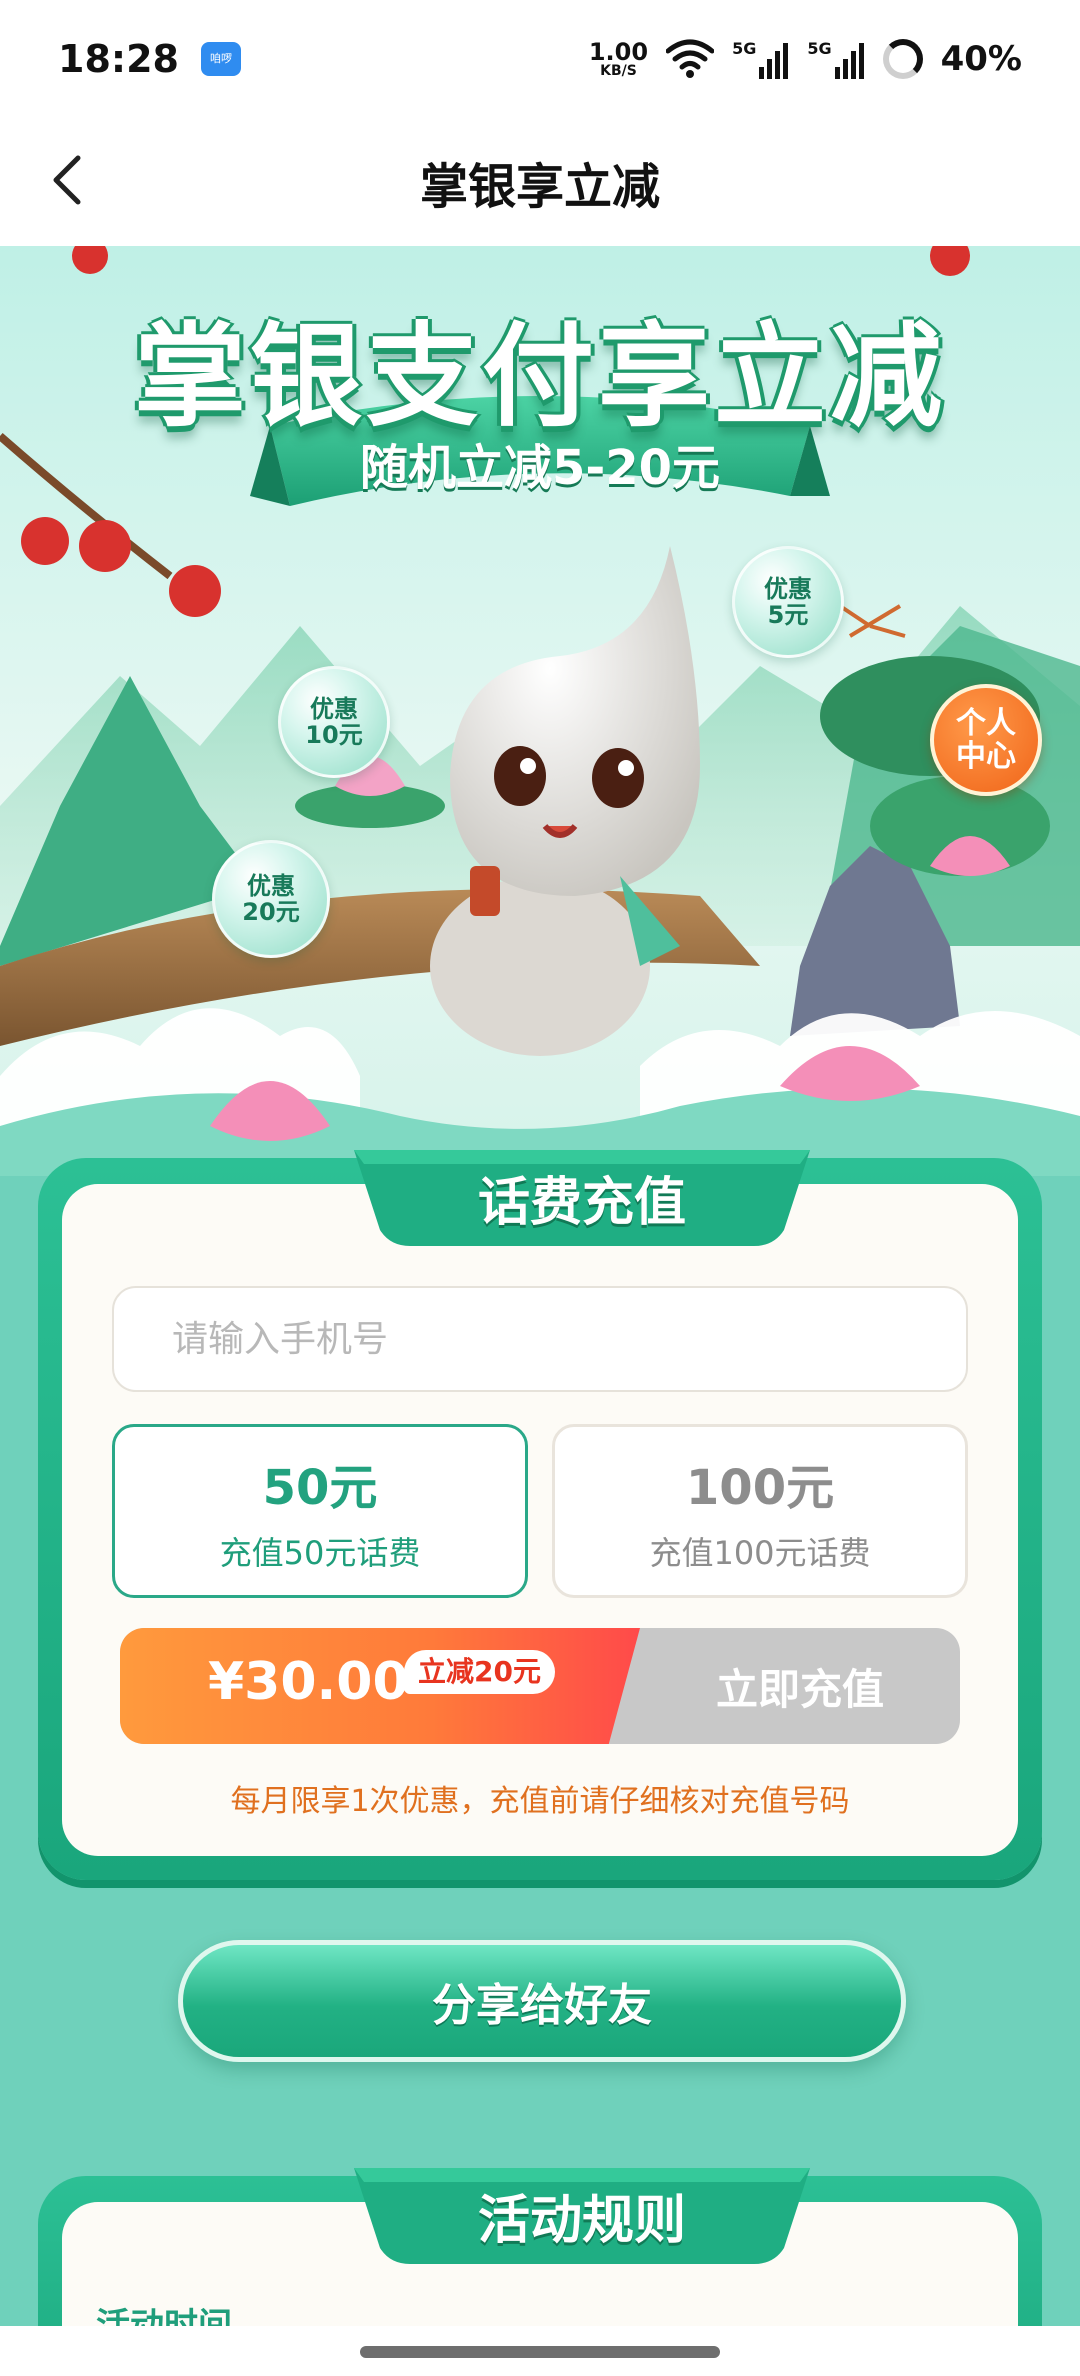 The image size is (1080, 2376). I want to click on rules-tab-label: 活动规则, so click(581, 2221).